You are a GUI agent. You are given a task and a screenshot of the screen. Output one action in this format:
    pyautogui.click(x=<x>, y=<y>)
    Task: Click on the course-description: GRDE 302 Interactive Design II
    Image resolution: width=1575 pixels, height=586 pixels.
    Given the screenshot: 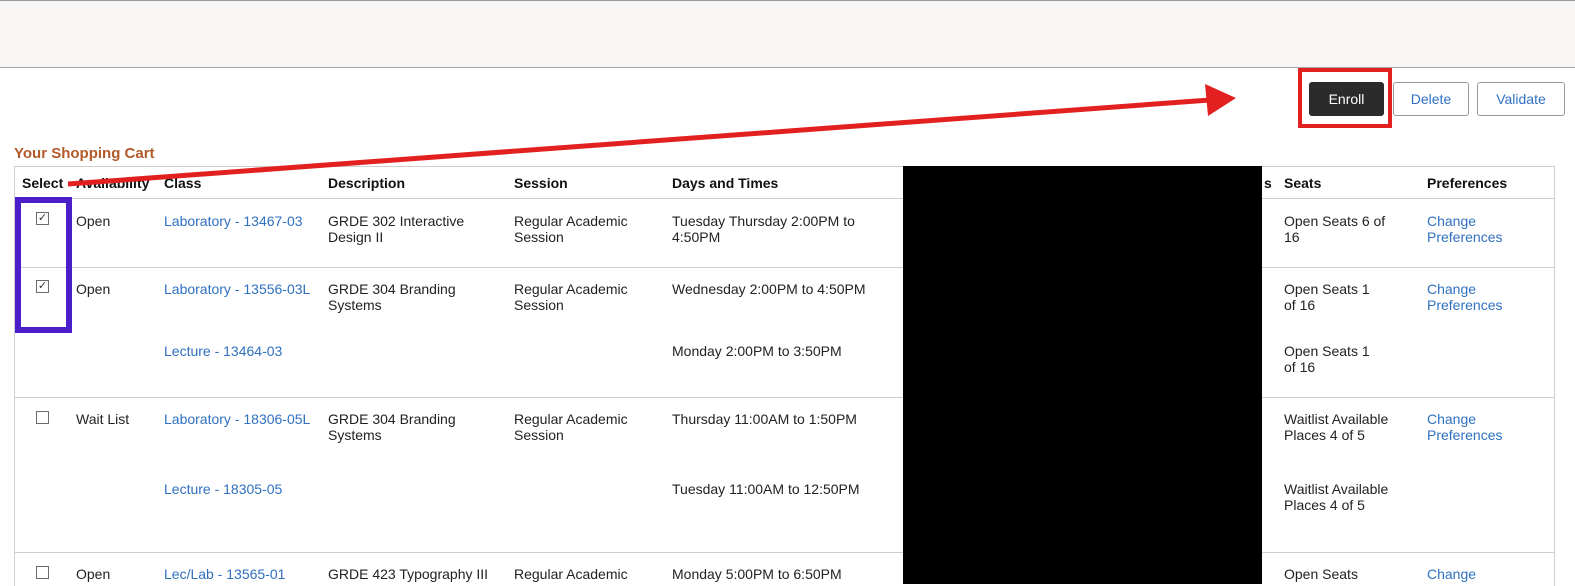 What is the action you would take?
    pyautogui.click(x=396, y=229)
    